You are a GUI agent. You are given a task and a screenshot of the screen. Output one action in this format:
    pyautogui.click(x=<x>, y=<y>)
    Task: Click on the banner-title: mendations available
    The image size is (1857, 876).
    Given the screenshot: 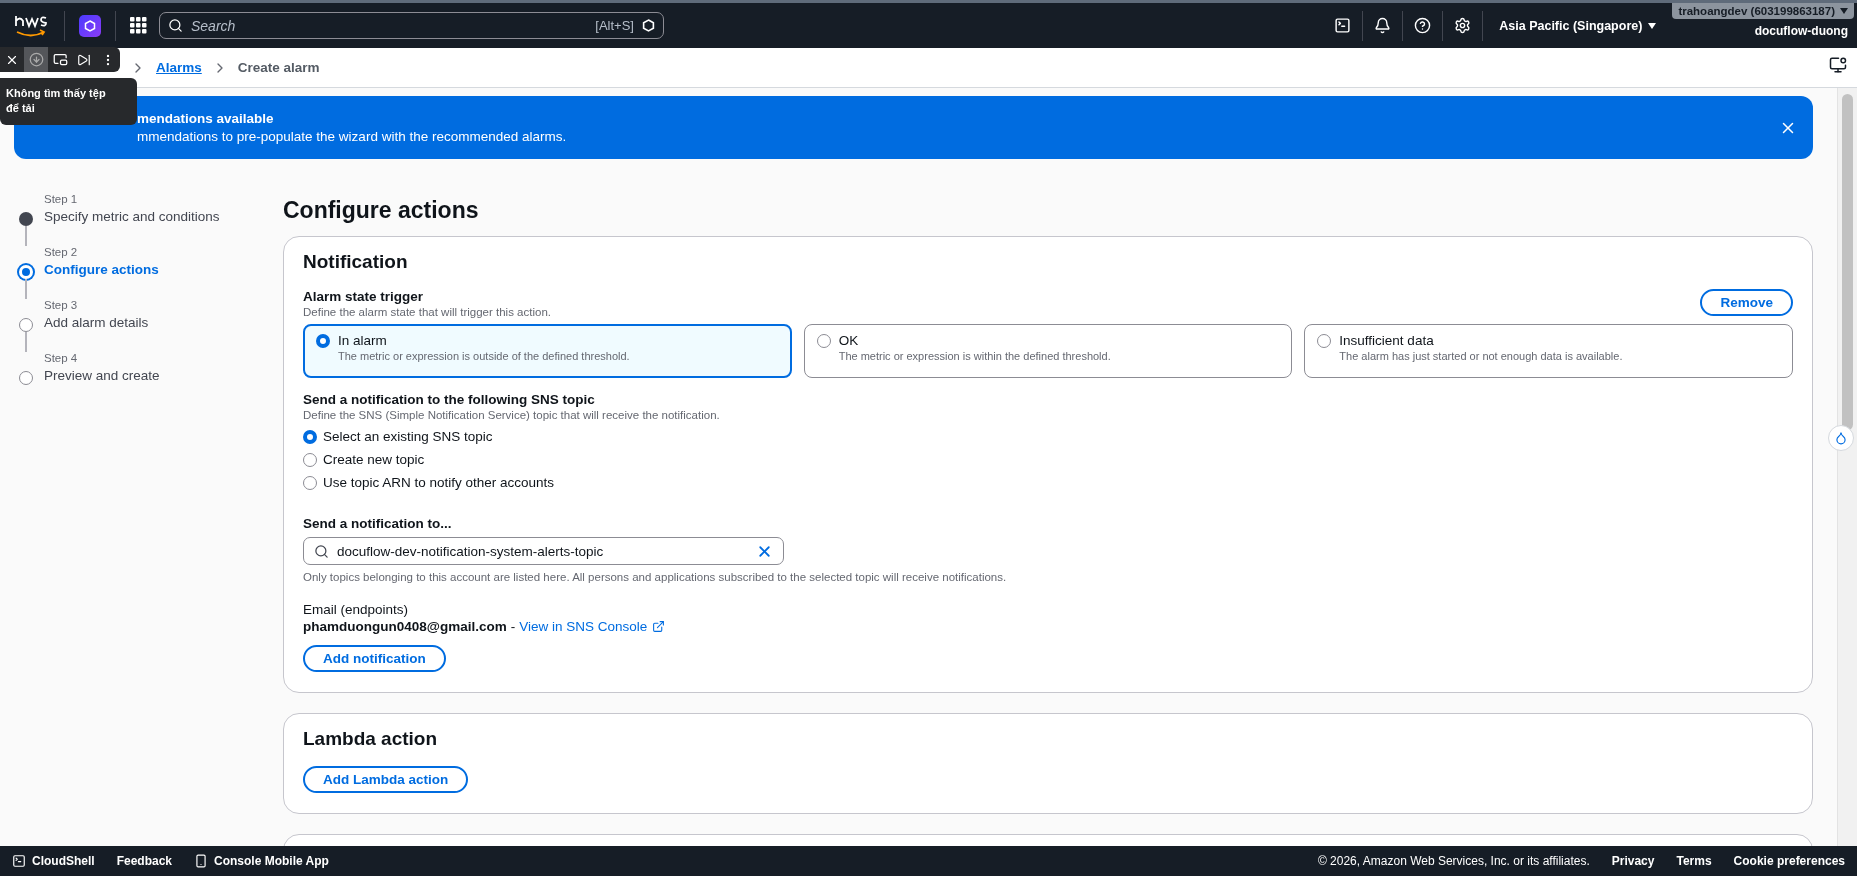 What is the action you would take?
    pyautogui.click(x=206, y=118)
    